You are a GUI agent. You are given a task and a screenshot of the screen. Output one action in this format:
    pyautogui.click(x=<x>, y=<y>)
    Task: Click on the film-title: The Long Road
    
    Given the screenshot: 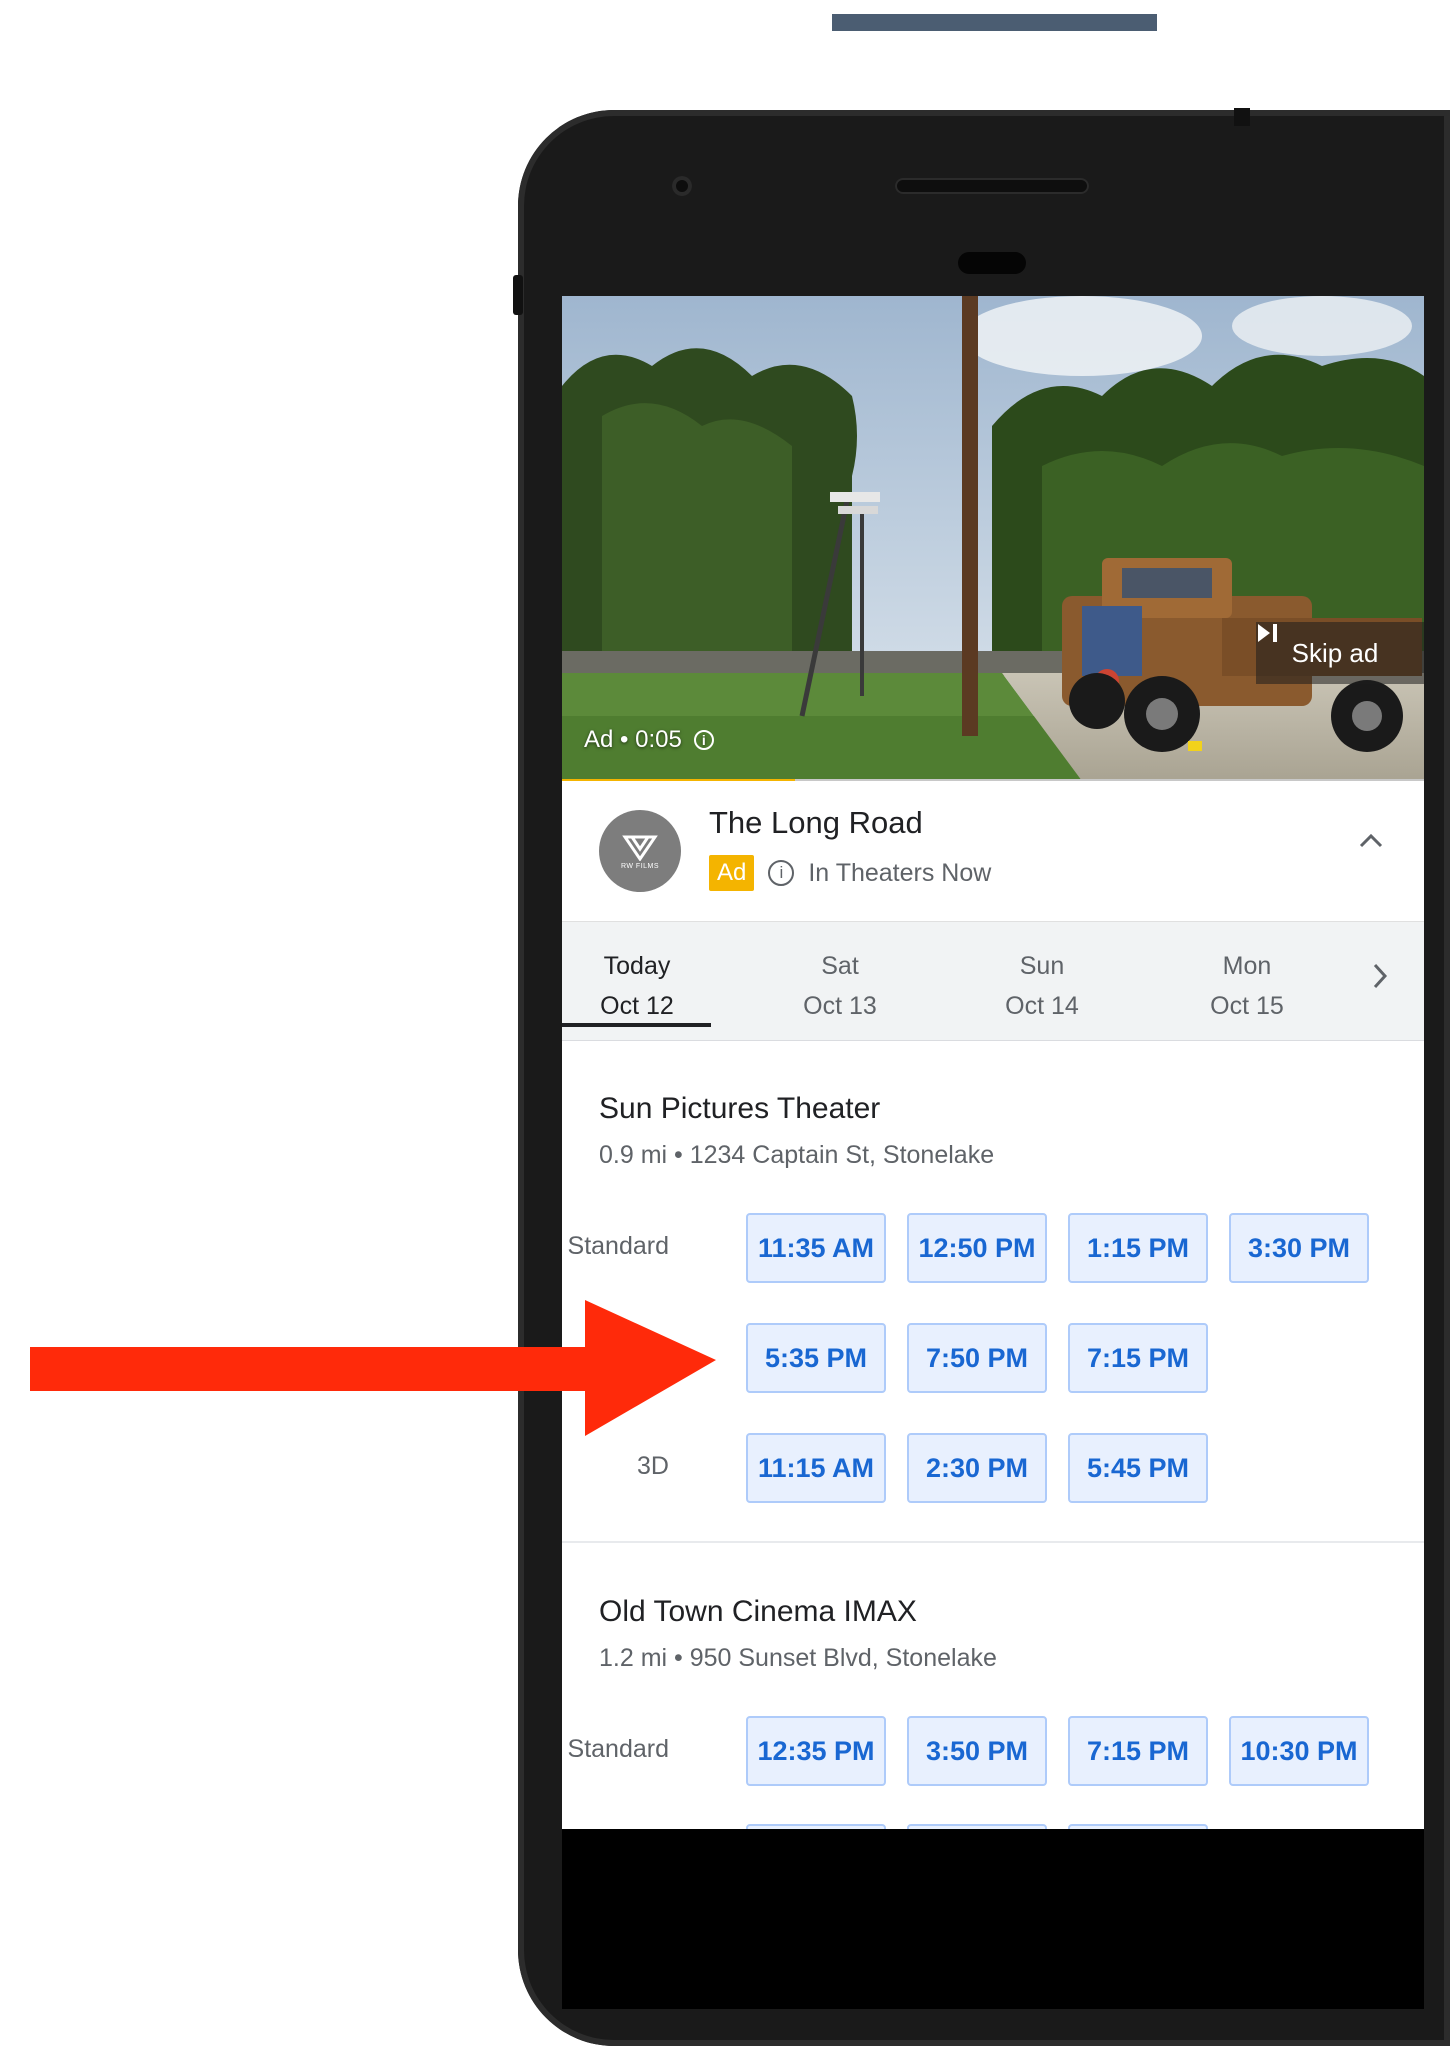 What is the action you would take?
    pyautogui.click(x=816, y=823)
    